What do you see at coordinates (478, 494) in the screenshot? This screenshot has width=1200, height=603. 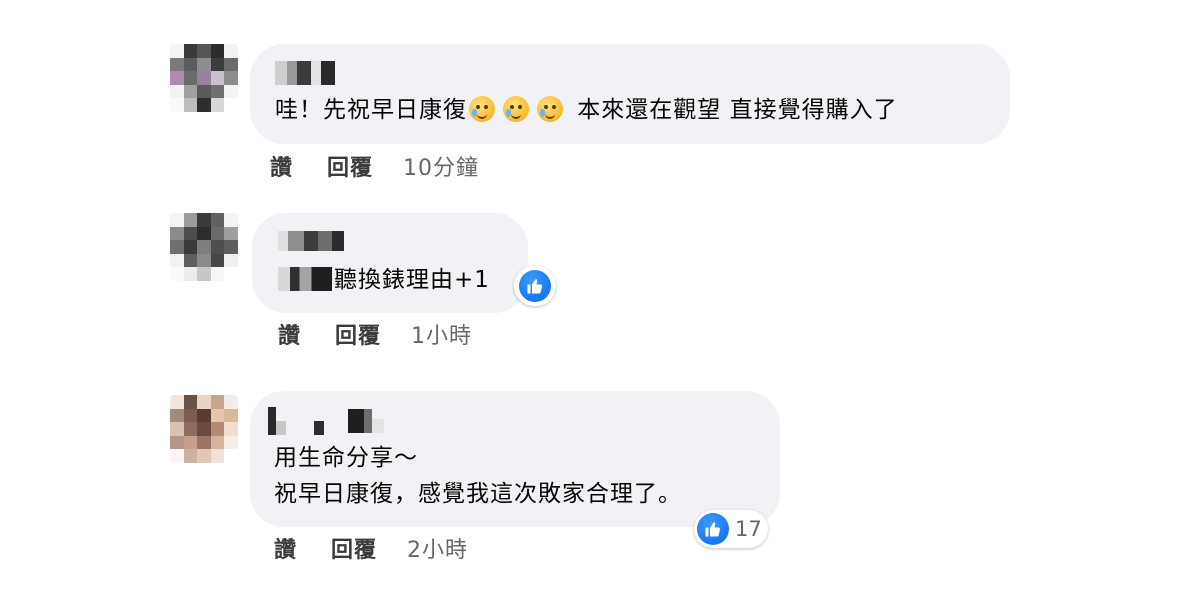 I see `comment-text-line: 祝早日康復，感覺我這次敗家合理了。` at bounding box center [478, 494].